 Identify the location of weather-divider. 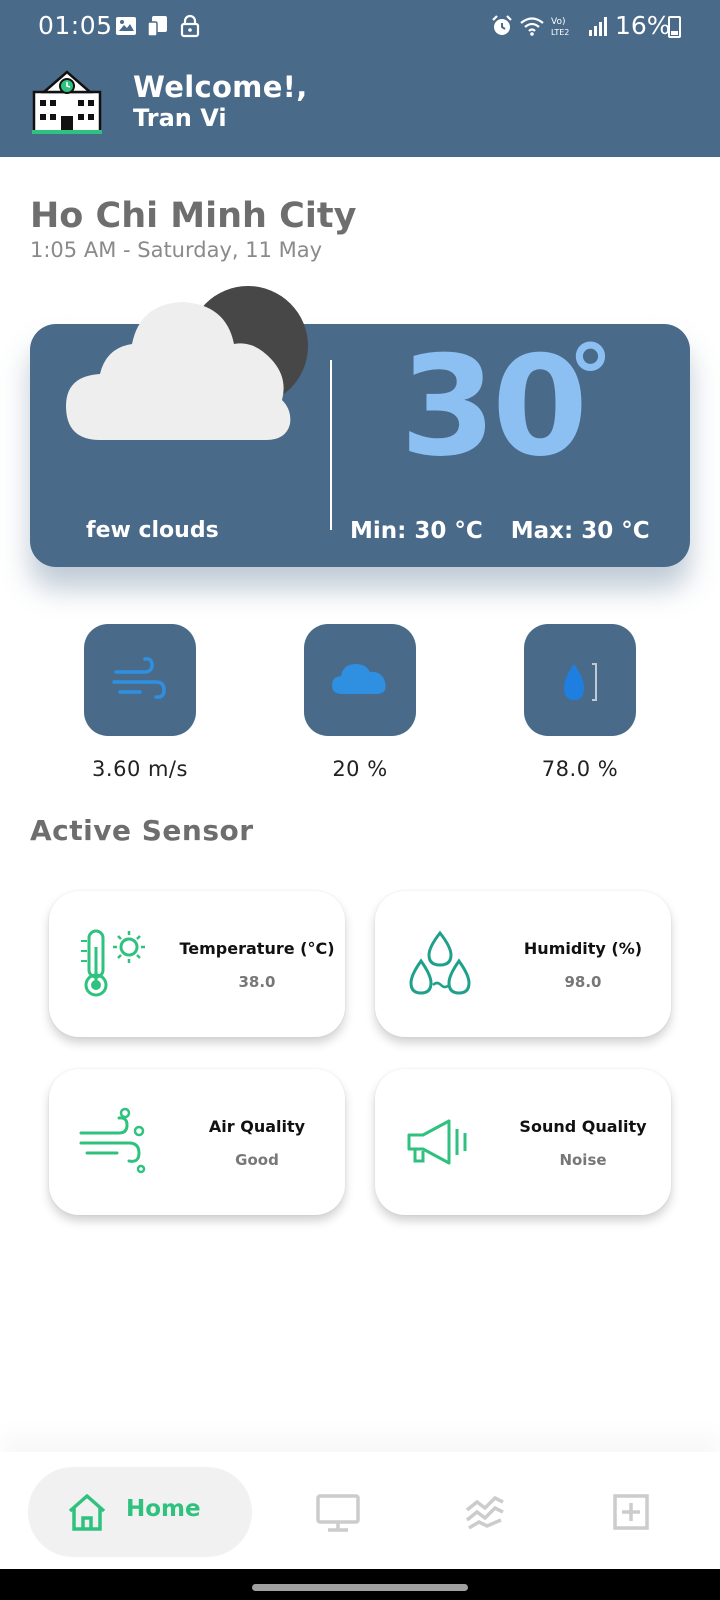
(331, 445).